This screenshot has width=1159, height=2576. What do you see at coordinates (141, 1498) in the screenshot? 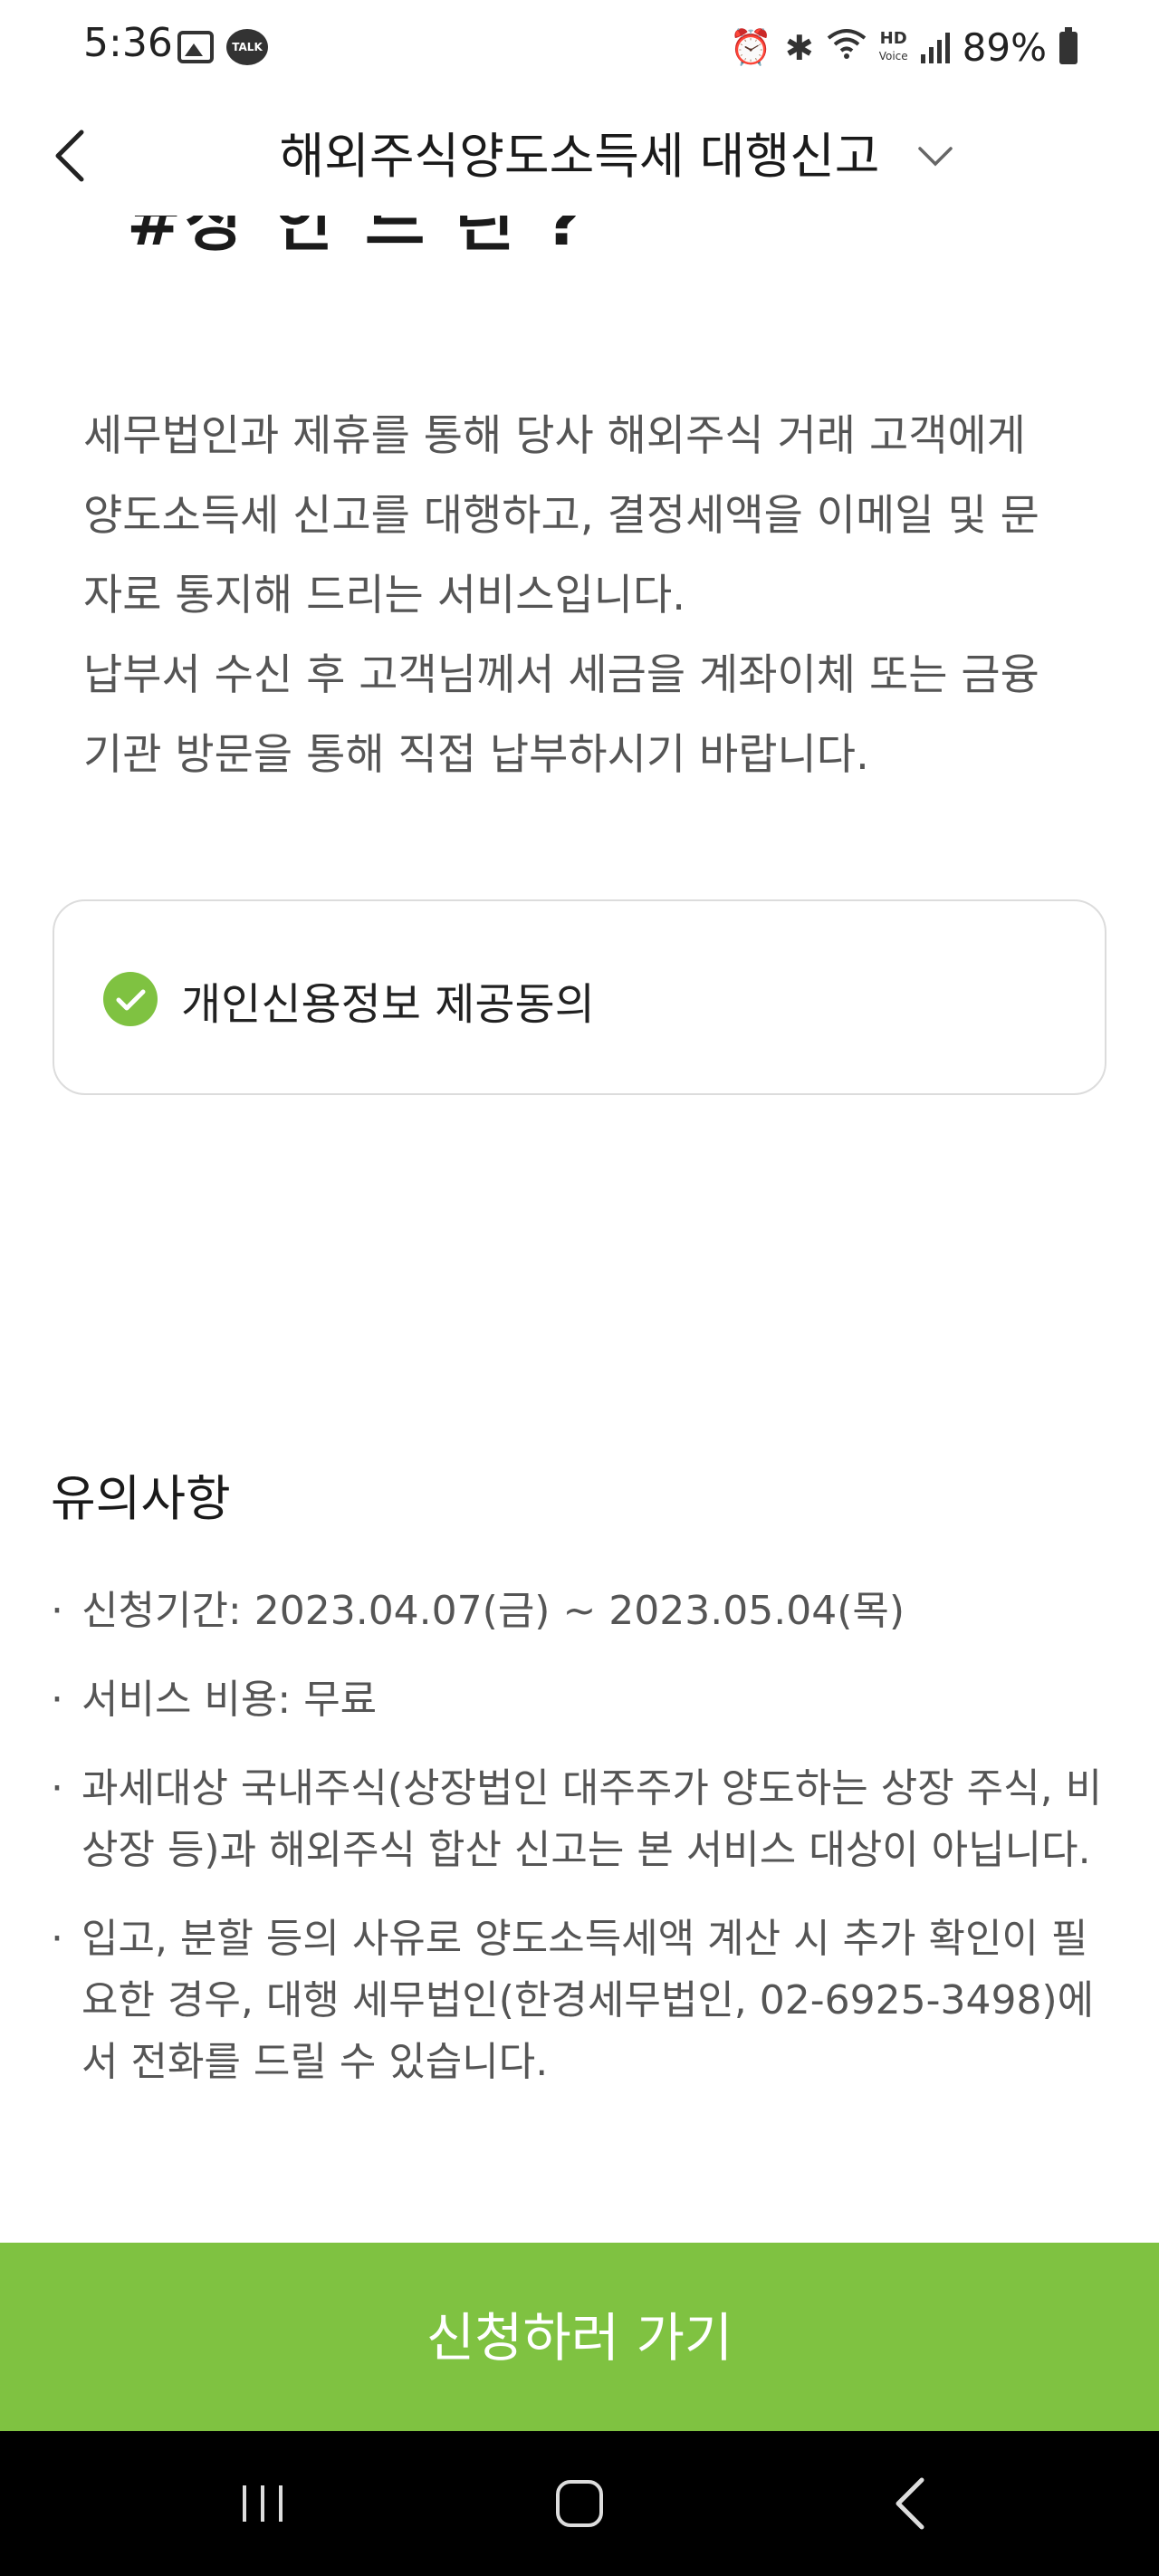
I see `notice-title: 유의사항` at bounding box center [141, 1498].